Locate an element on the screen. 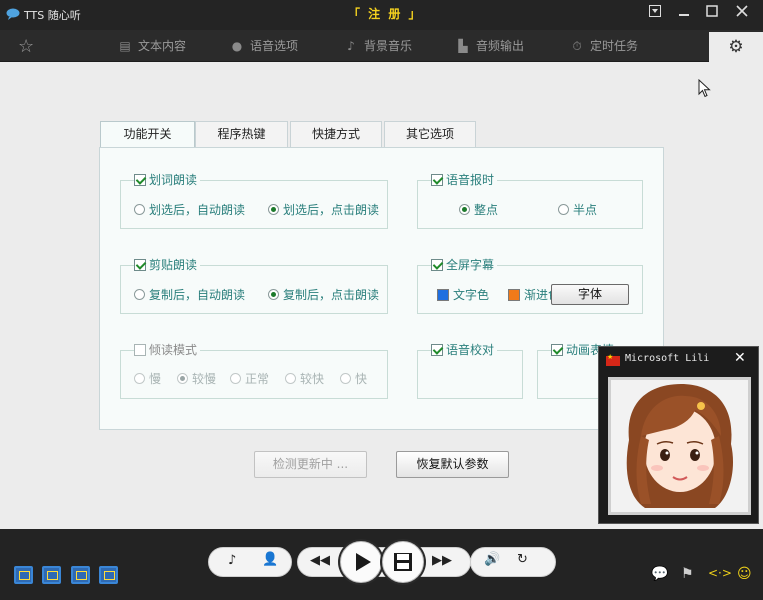 Image resolution: width=763 pixels, height=600 pixels. radio-speed-slower: 较慢 is located at coordinates (196, 379).